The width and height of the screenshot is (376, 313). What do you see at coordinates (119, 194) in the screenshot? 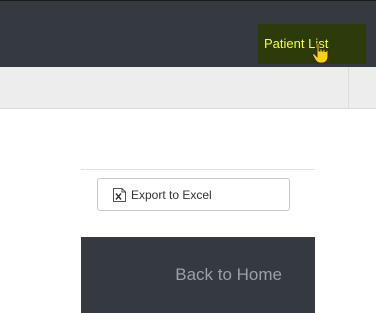
I see `excel-file-icon` at bounding box center [119, 194].